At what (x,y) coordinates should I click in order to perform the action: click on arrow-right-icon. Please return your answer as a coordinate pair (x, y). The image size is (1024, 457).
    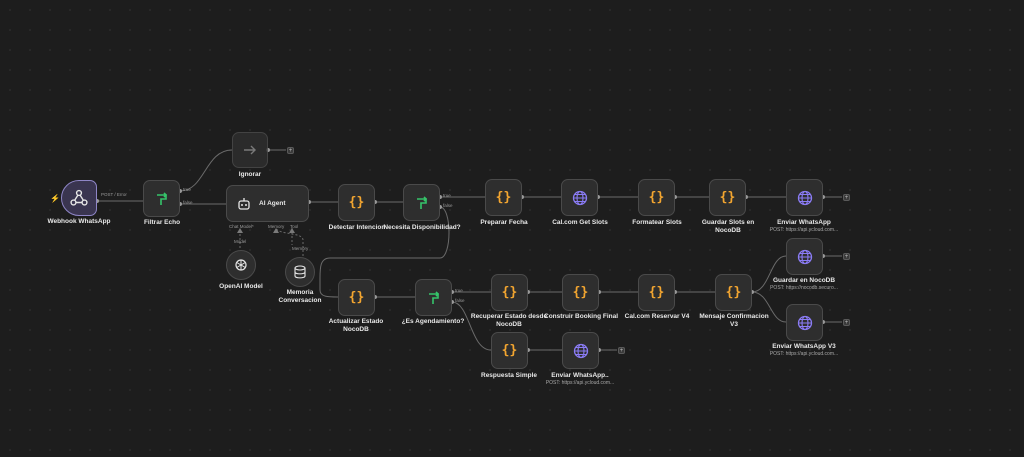
    Looking at the image, I should click on (250, 150).